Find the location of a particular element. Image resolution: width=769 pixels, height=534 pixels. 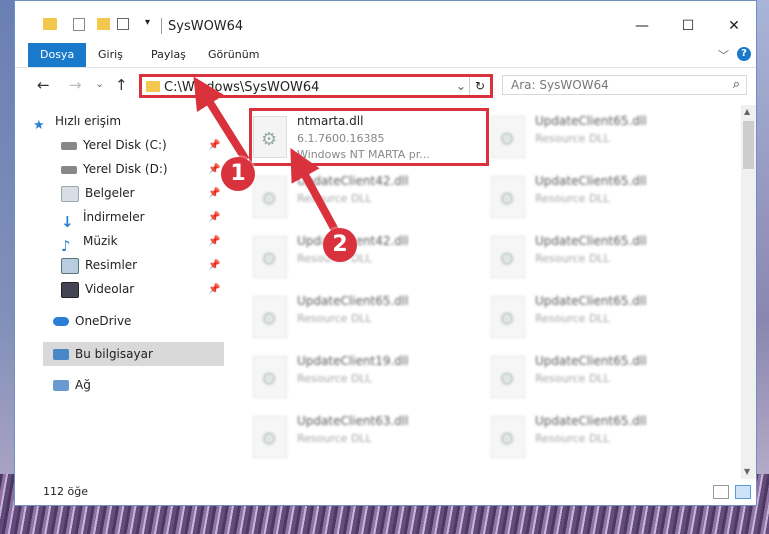

vertical-scrollbar: ▲ ▼ is located at coordinates (748, 293).